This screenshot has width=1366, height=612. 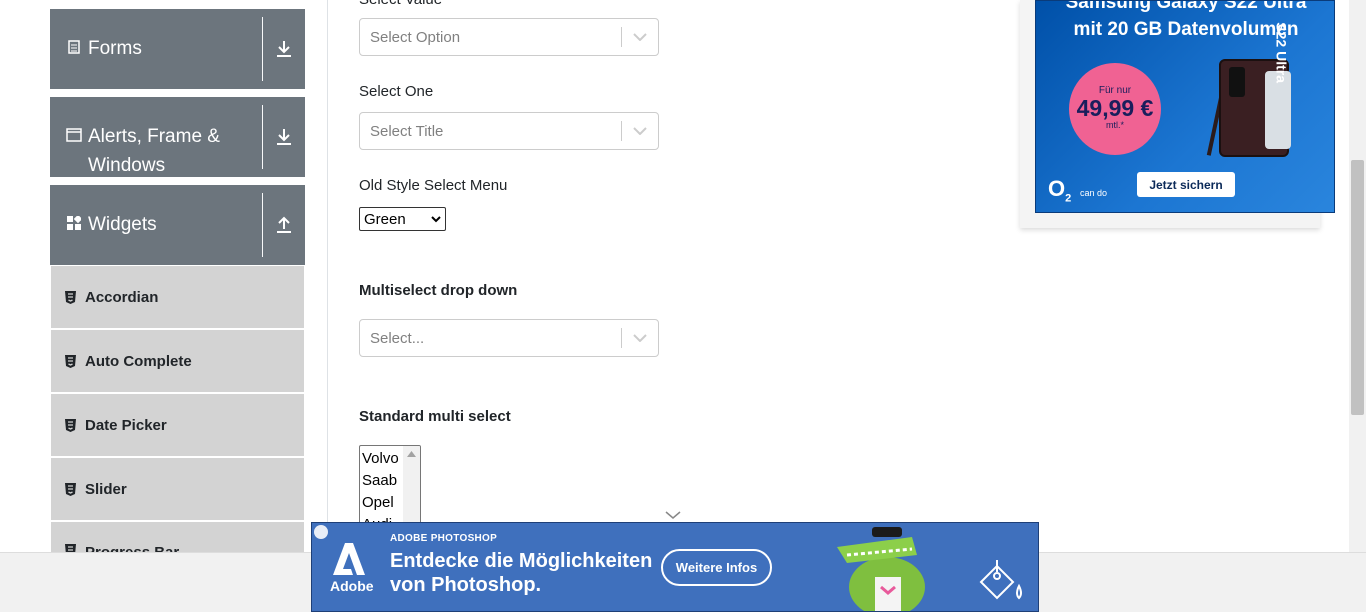 What do you see at coordinates (1115, 125) in the screenshot?
I see `price-suffix: mtl.*` at bounding box center [1115, 125].